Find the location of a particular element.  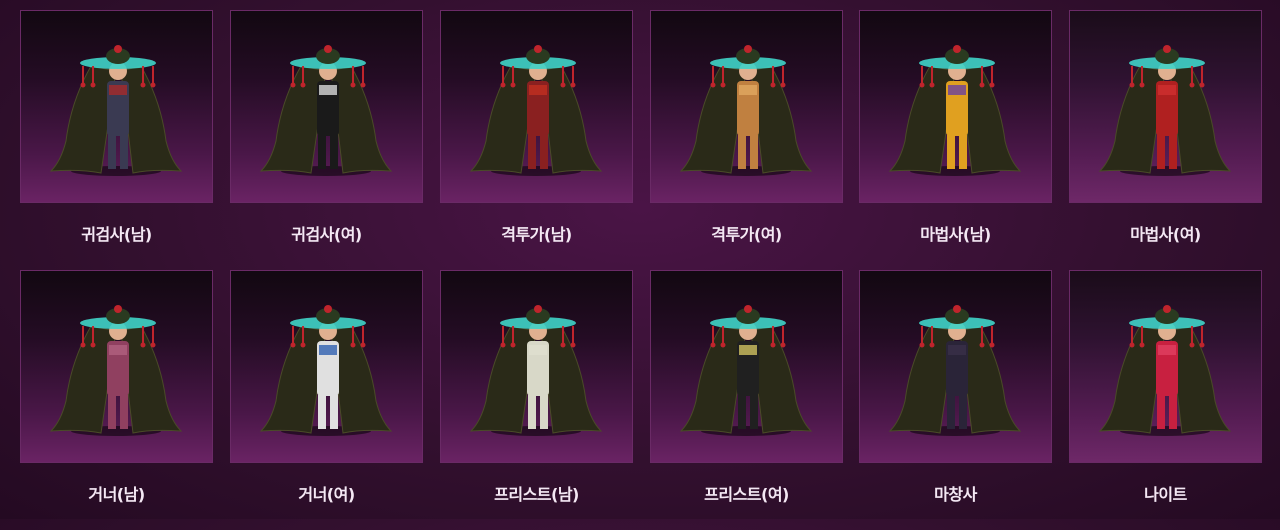

costume-card: 마법사(남) is located at coordinates (955, 132).